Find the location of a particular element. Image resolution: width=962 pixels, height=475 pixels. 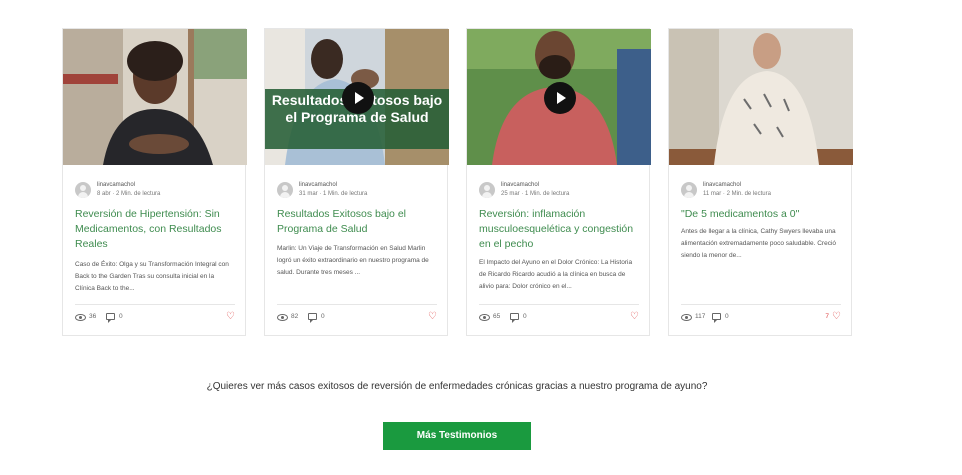

views-count: 117 is located at coordinates (700, 316).